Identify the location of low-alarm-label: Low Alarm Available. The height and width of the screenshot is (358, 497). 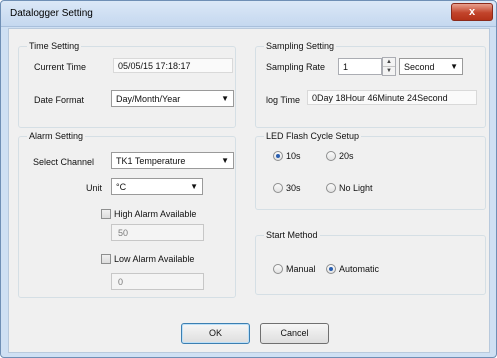
(154, 259).